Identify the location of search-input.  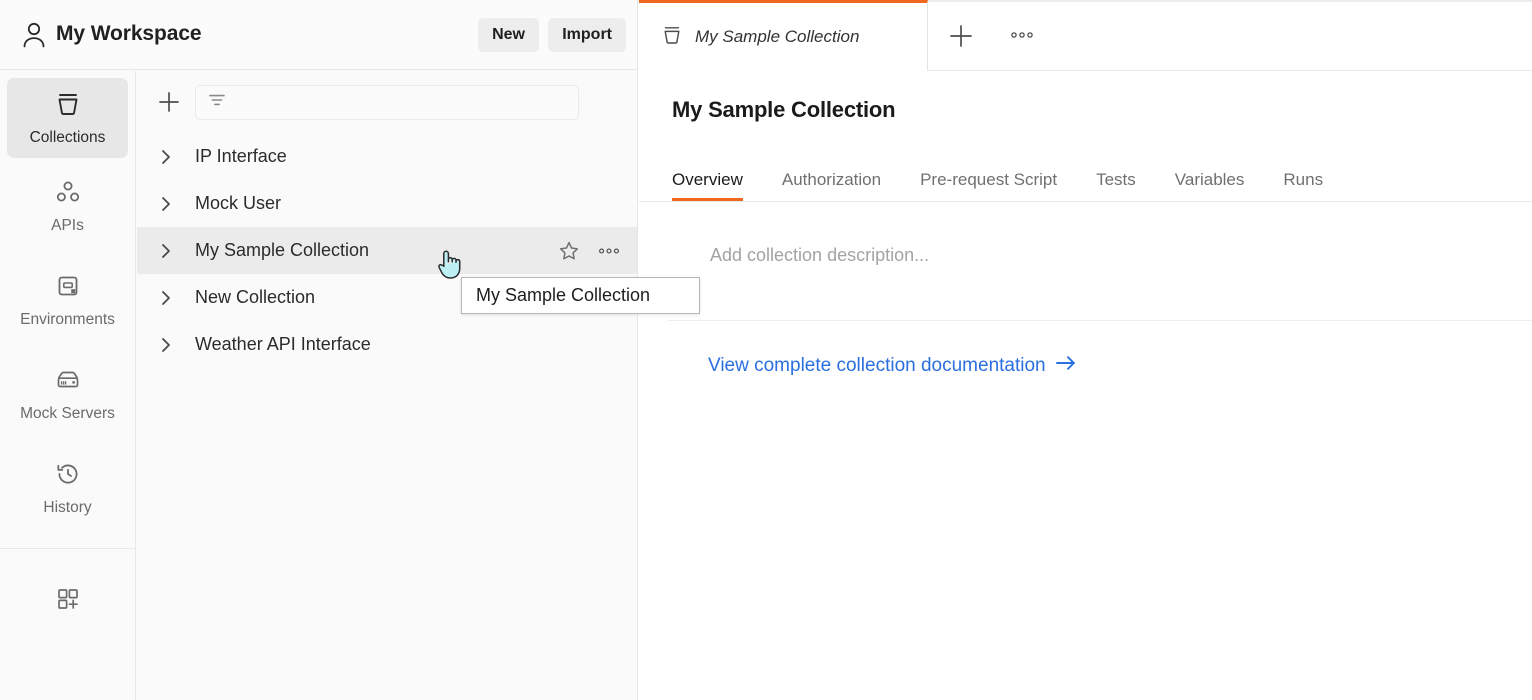
(387, 102).